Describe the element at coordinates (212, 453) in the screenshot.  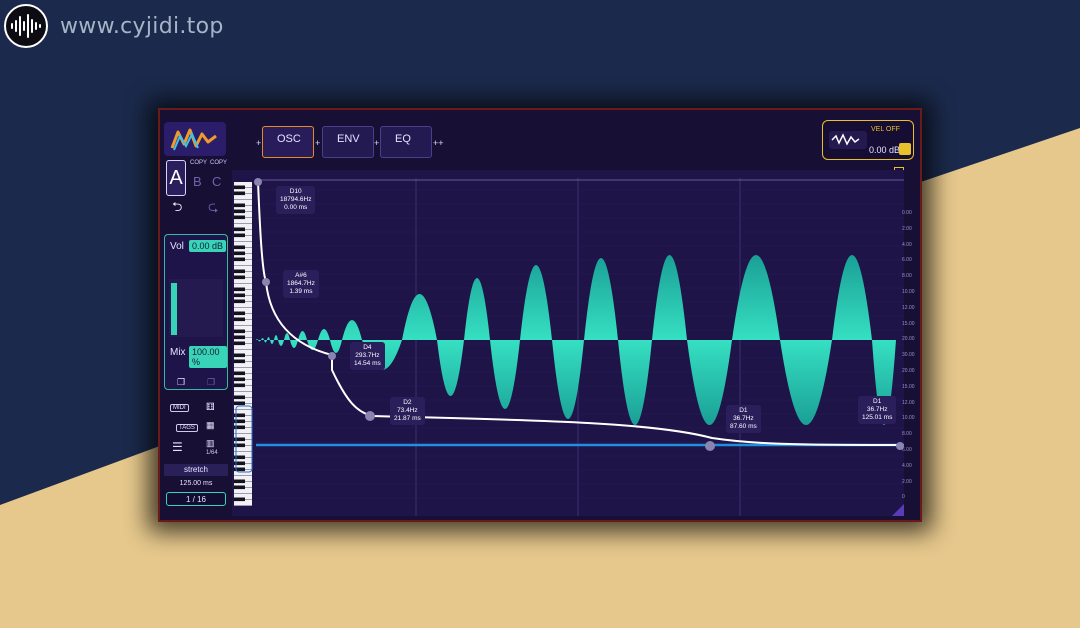
I see `grid-value: 1/64` at that location.